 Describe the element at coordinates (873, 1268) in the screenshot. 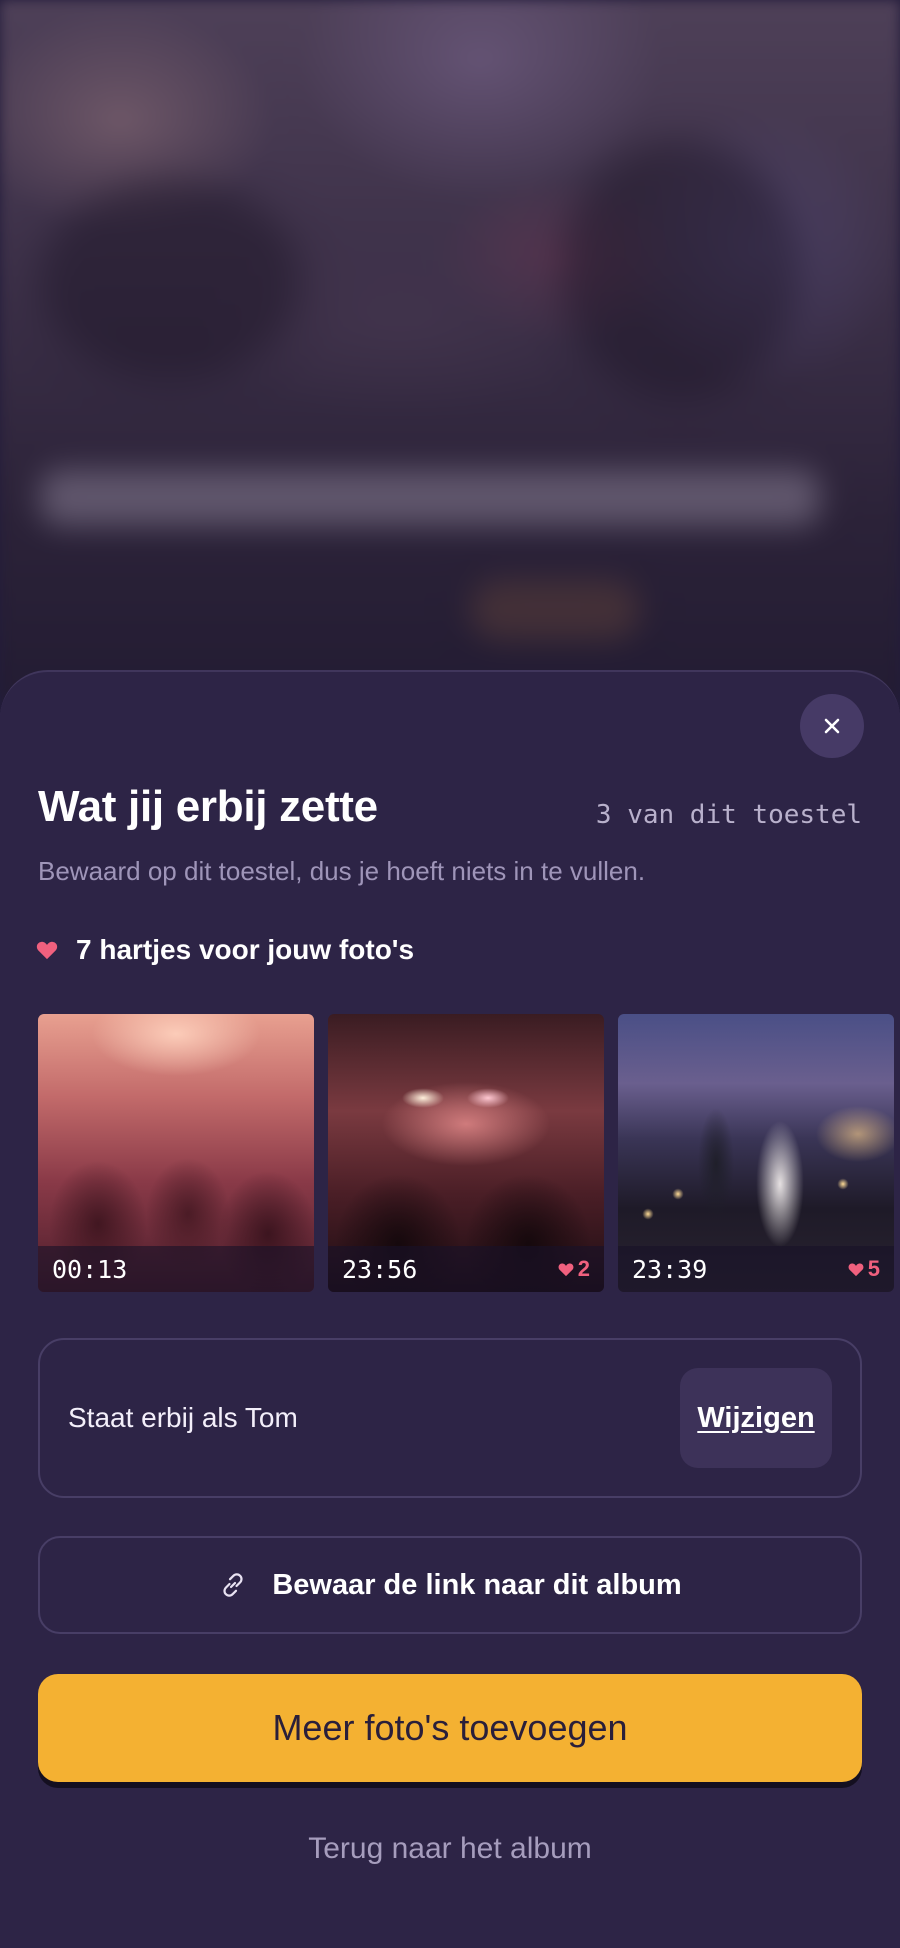

I see `photo-likes-count: 5` at that location.